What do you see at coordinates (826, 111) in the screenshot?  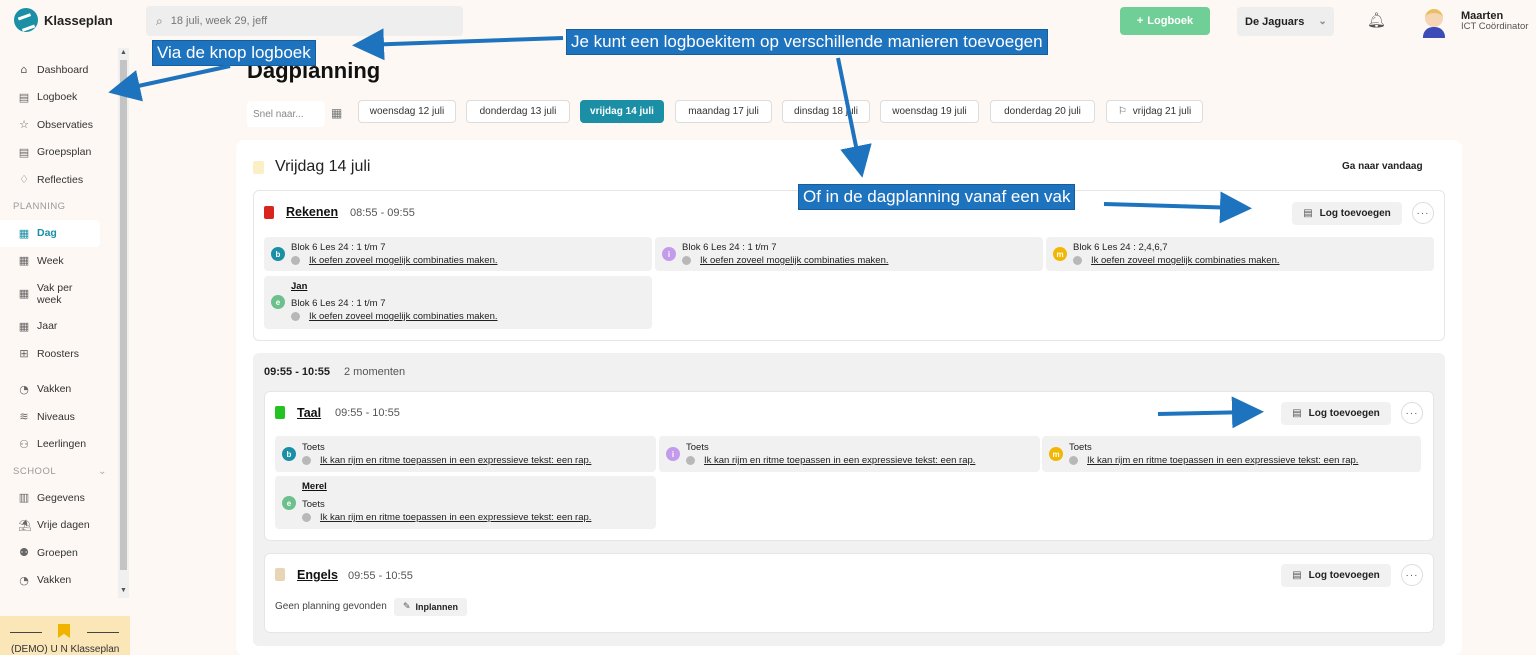 I see `date-chip: dinsdag 18 juli` at bounding box center [826, 111].